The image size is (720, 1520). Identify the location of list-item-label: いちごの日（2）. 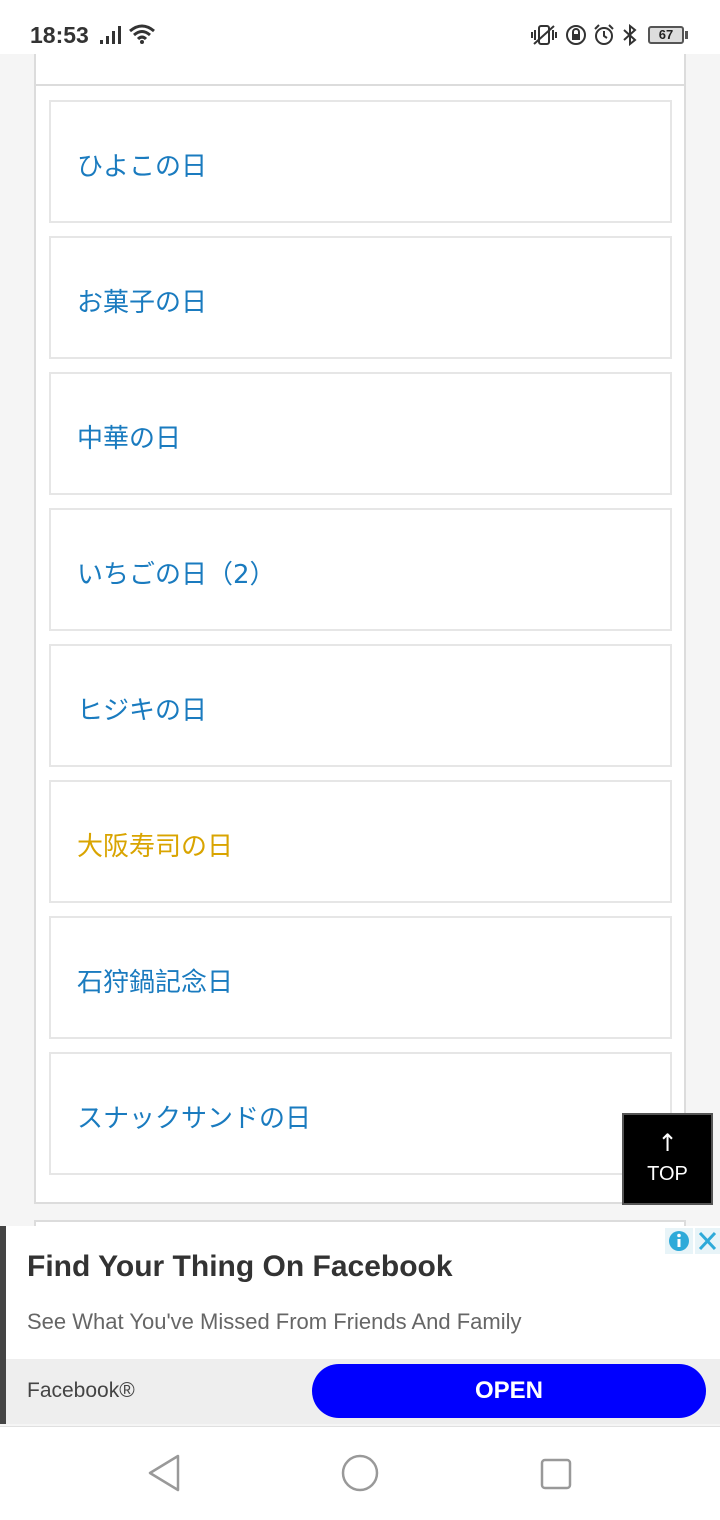
(176, 572).